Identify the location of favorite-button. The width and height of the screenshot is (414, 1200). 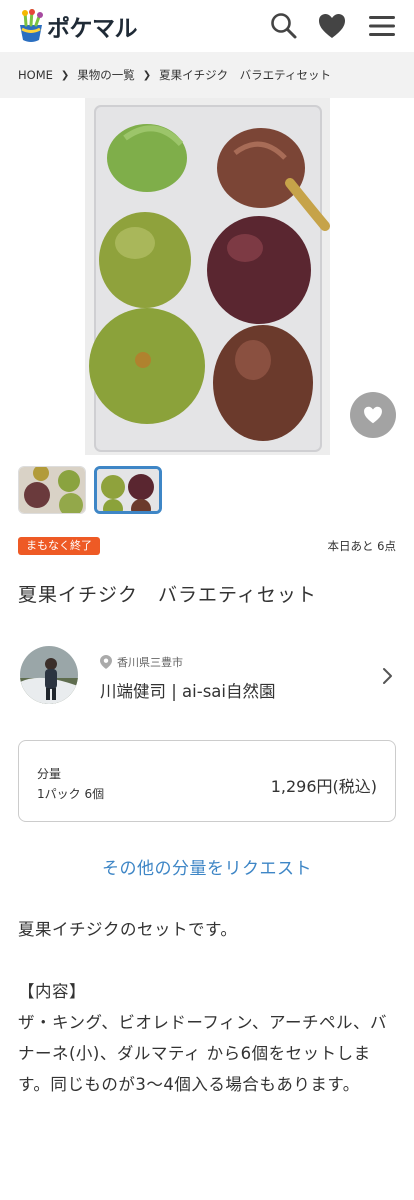
(373, 415).